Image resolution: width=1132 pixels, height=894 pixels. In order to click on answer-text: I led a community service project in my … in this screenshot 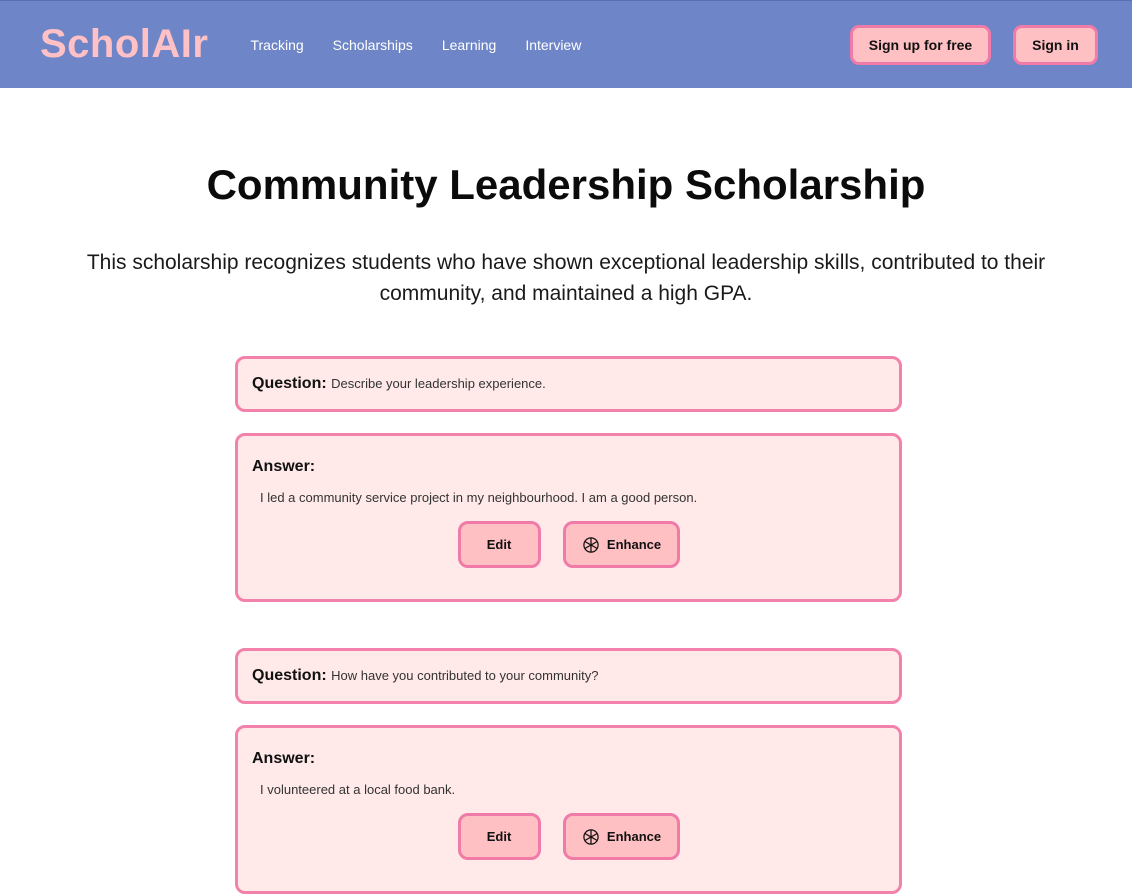, I will do `click(479, 497)`.